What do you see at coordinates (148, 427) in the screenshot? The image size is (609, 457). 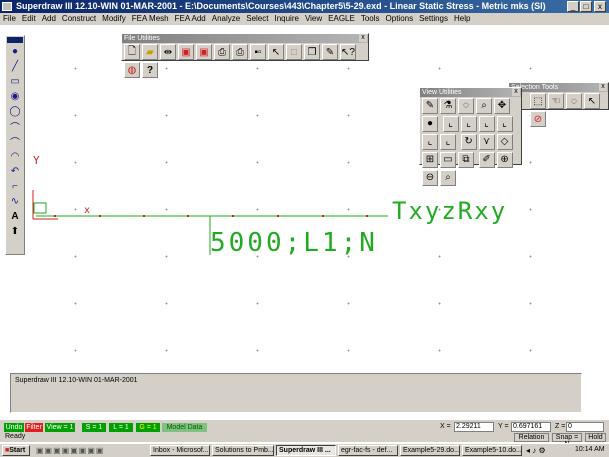 I see `group-button: G = 1` at bounding box center [148, 427].